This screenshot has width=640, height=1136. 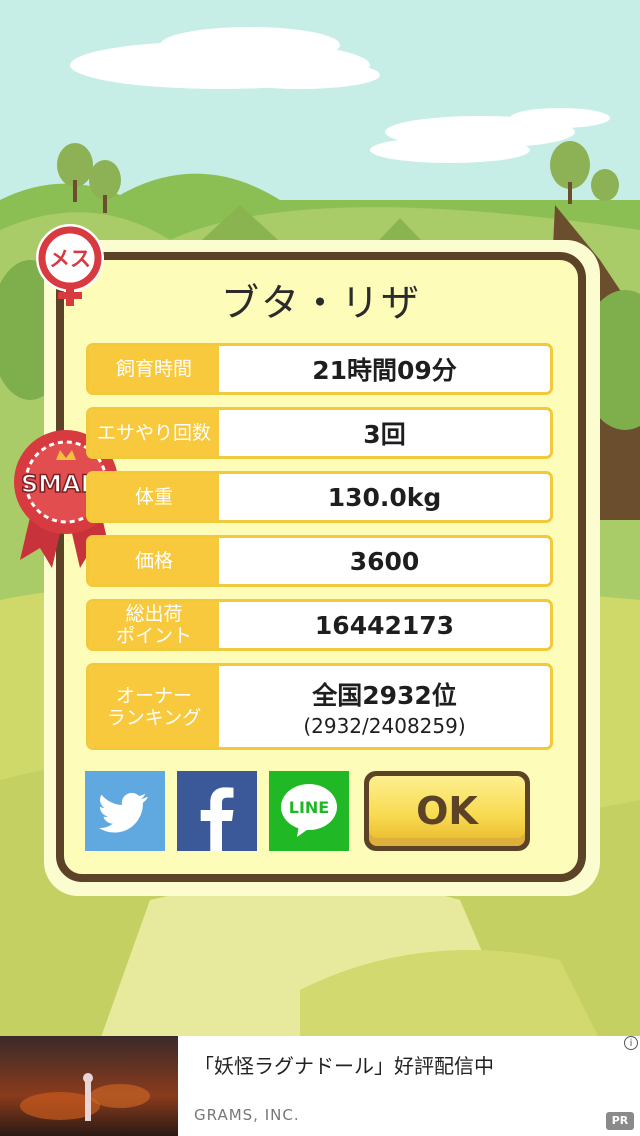 I want to click on stat-row-owner-ranking: オーナー ランキング 全国2932位 (2932/2408259), so click(x=319, y=706).